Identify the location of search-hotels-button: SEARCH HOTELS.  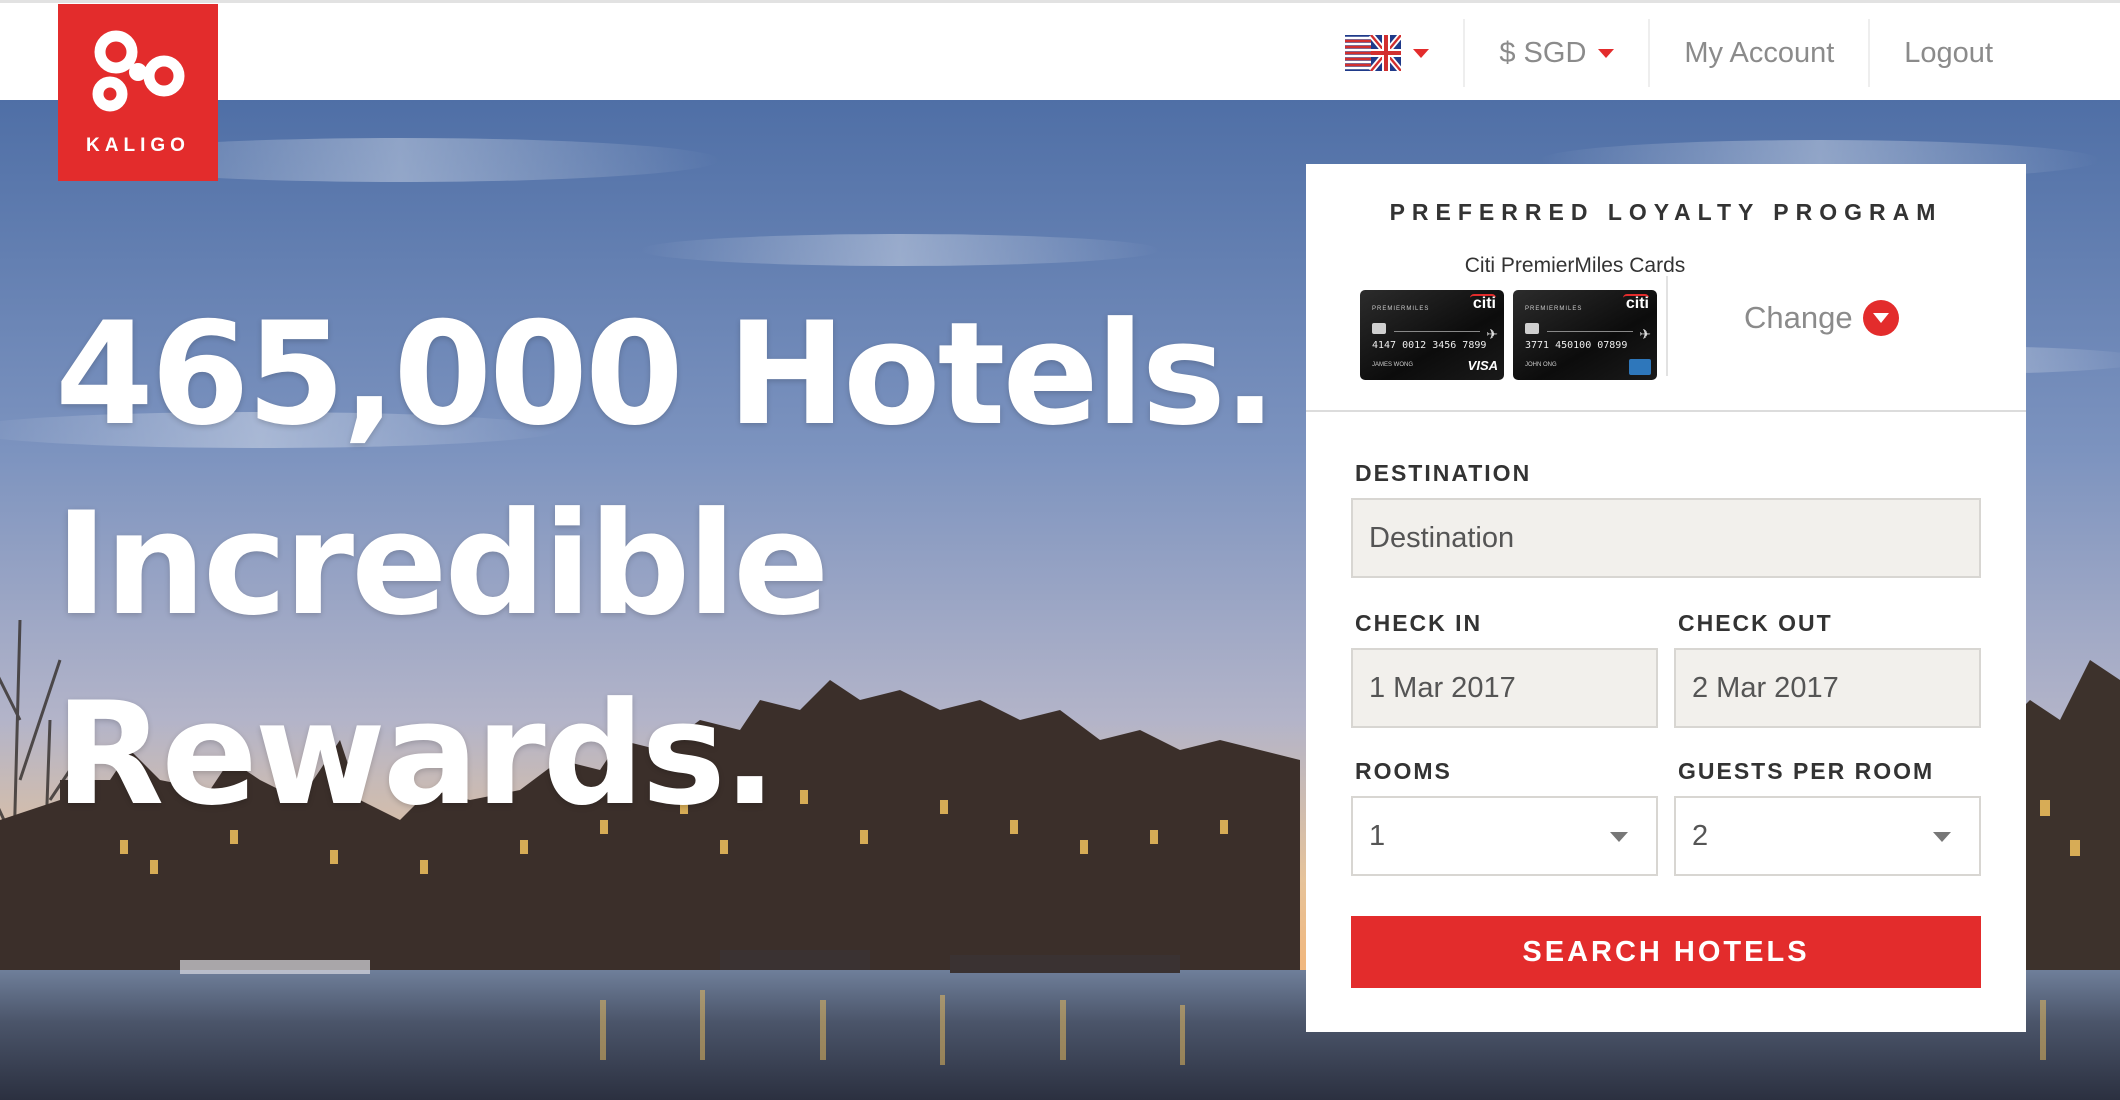
(1666, 952).